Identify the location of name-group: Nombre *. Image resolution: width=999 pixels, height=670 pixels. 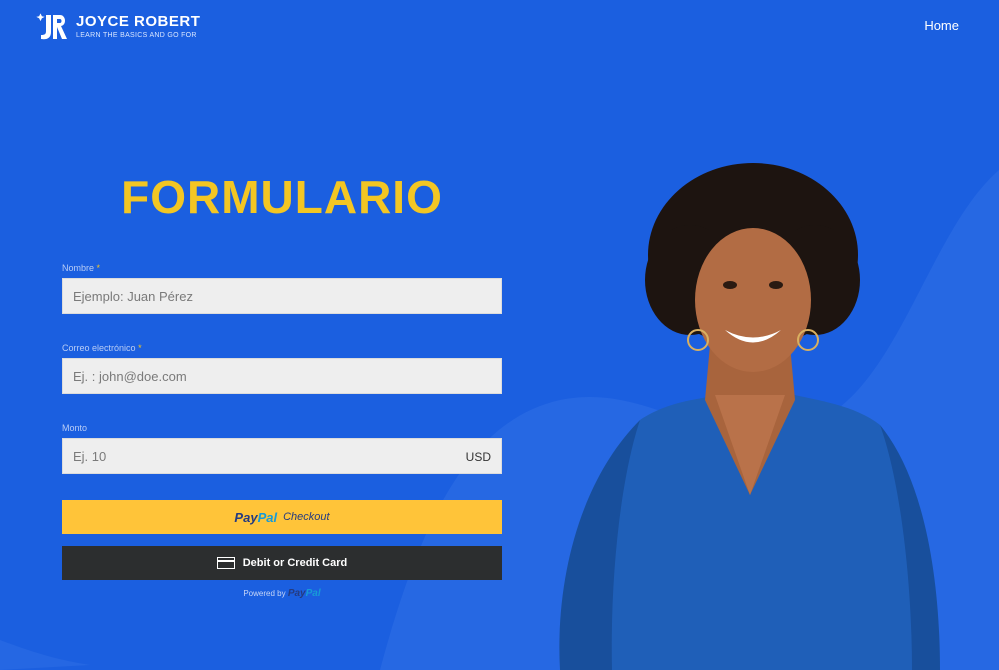
(282, 288).